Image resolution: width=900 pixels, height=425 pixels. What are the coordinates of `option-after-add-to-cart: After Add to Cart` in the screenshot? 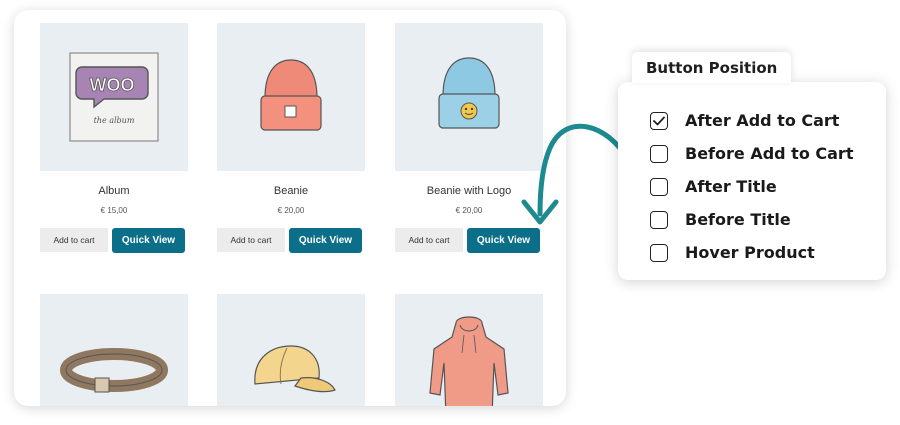 It's located at (751, 120).